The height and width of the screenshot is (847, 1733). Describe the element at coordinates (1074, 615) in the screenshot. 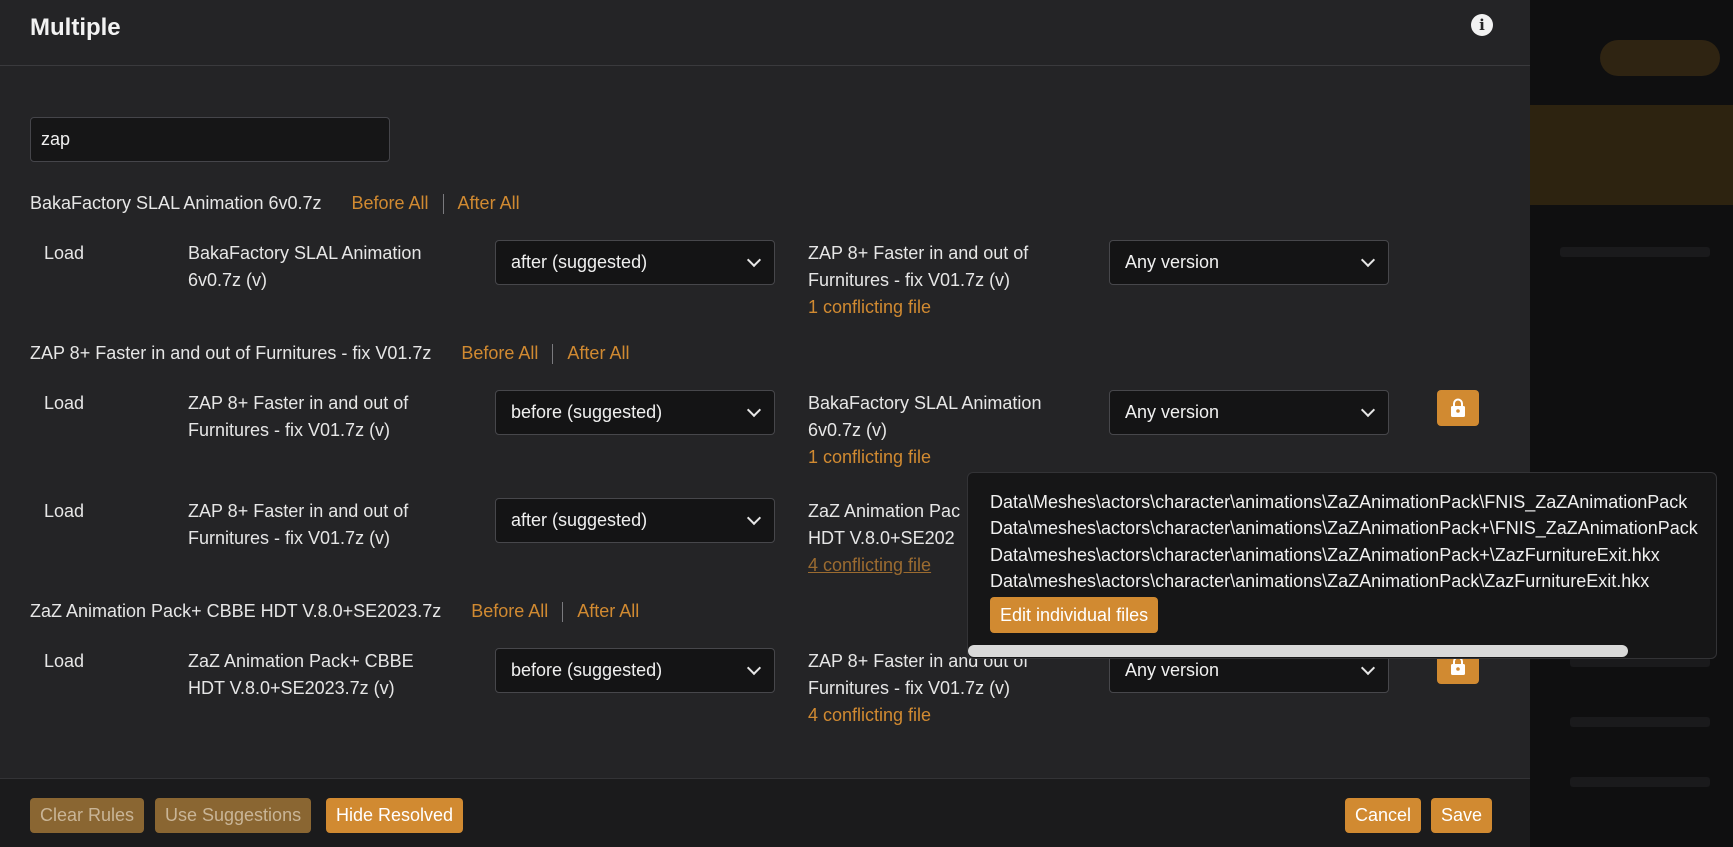

I see `edit-individual-files-button: Edit individual files` at that location.